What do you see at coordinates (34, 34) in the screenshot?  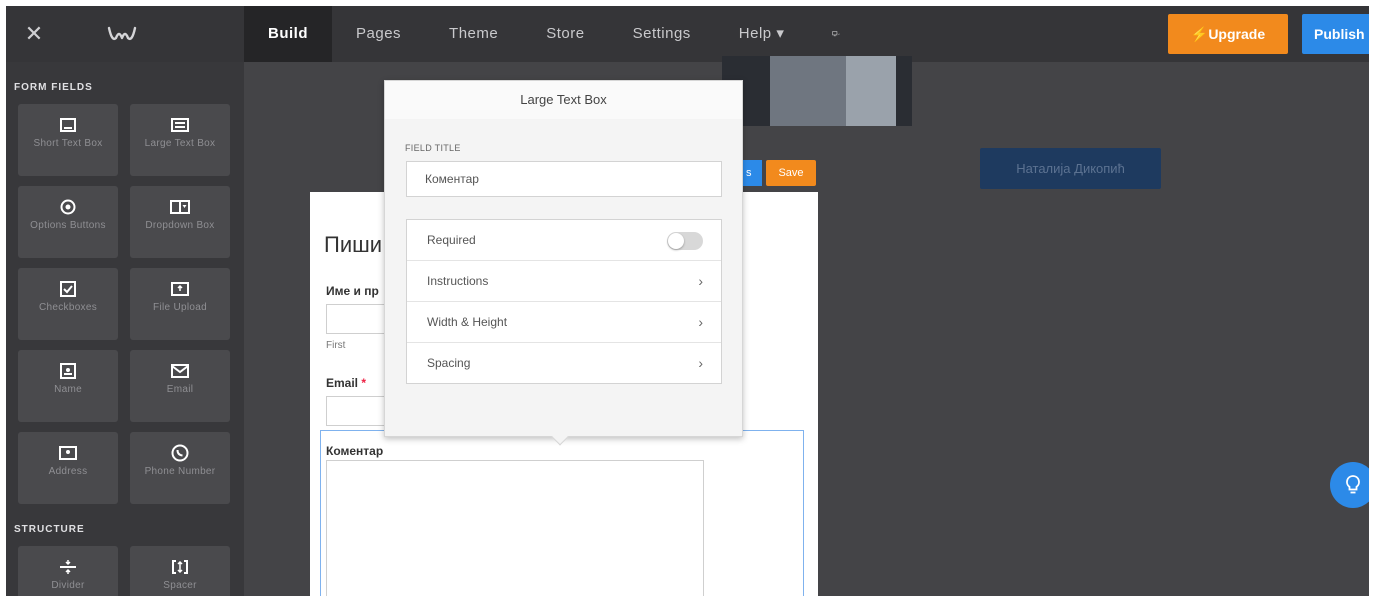 I see `close-icon: ✕` at bounding box center [34, 34].